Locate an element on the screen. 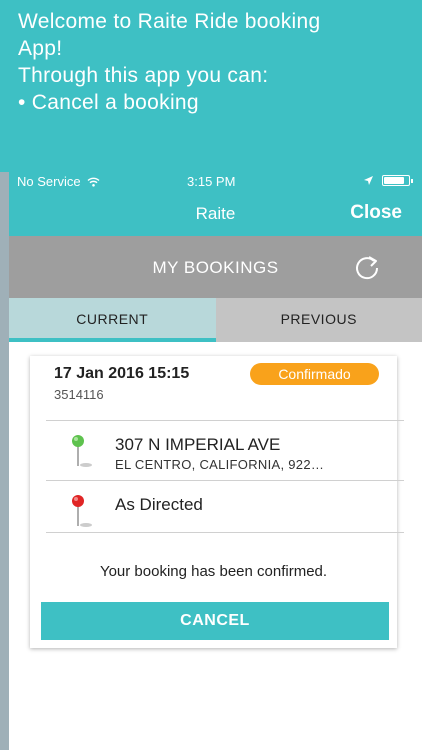 The image size is (422, 750). status-bar: No Service 3:15 PM is located at coordinates (215, 182).